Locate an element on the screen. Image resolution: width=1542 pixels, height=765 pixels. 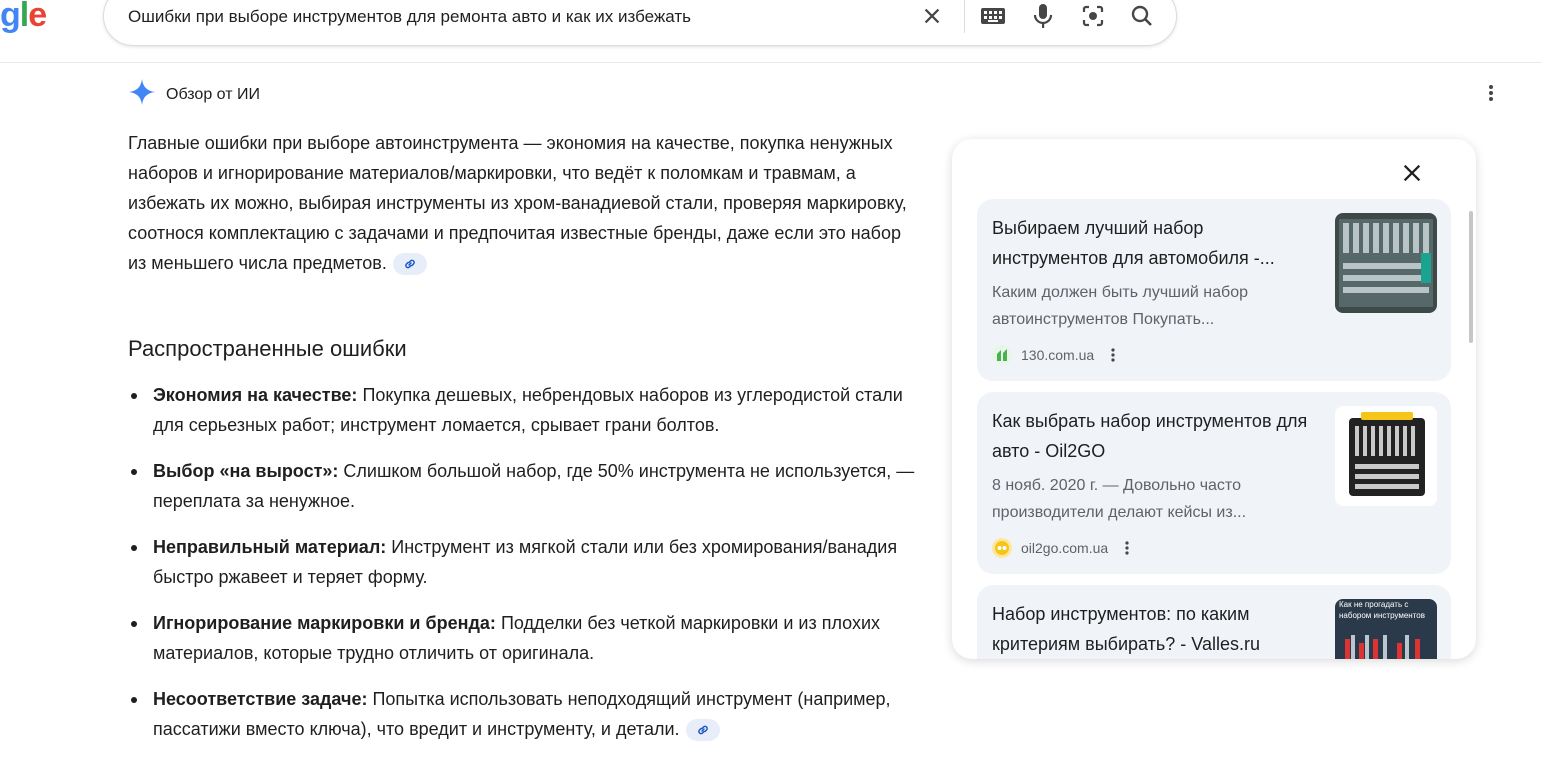
mic-icon is located at coordinates (1043, 16).